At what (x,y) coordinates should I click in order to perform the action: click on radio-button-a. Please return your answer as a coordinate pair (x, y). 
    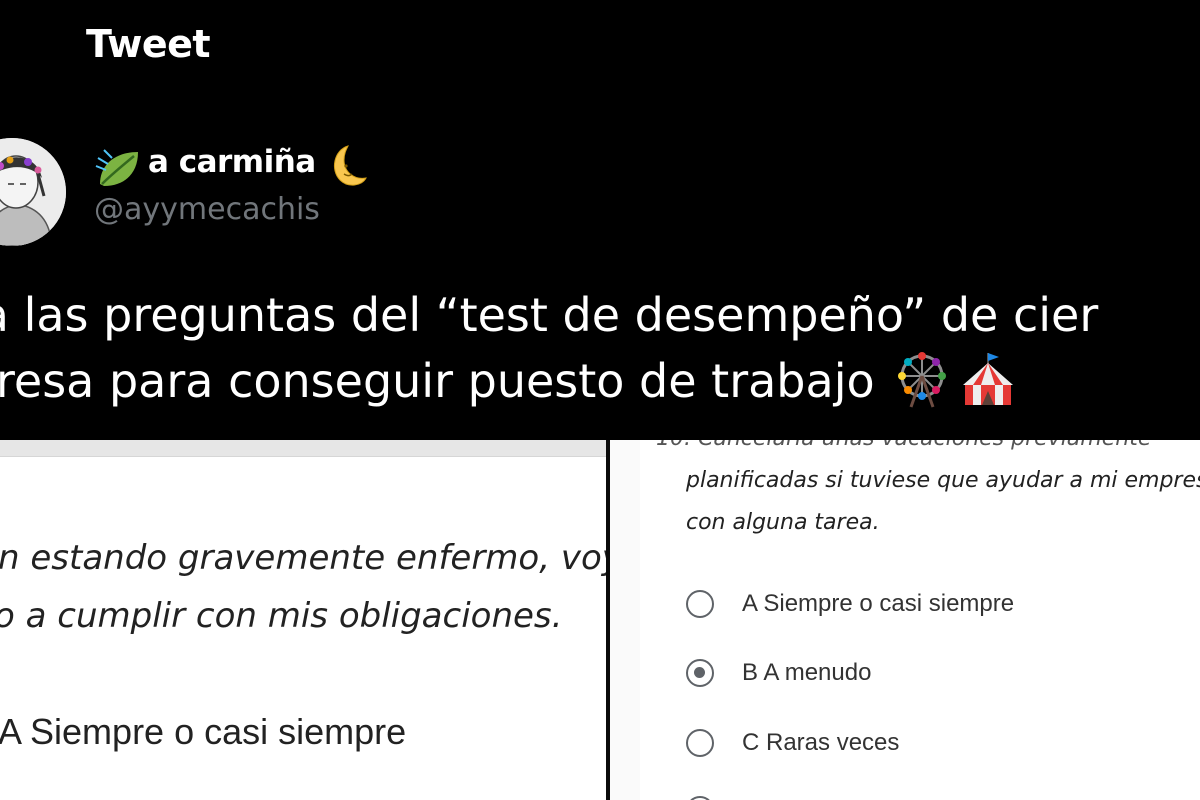
    Looking at the image, I should click on (700, 604).